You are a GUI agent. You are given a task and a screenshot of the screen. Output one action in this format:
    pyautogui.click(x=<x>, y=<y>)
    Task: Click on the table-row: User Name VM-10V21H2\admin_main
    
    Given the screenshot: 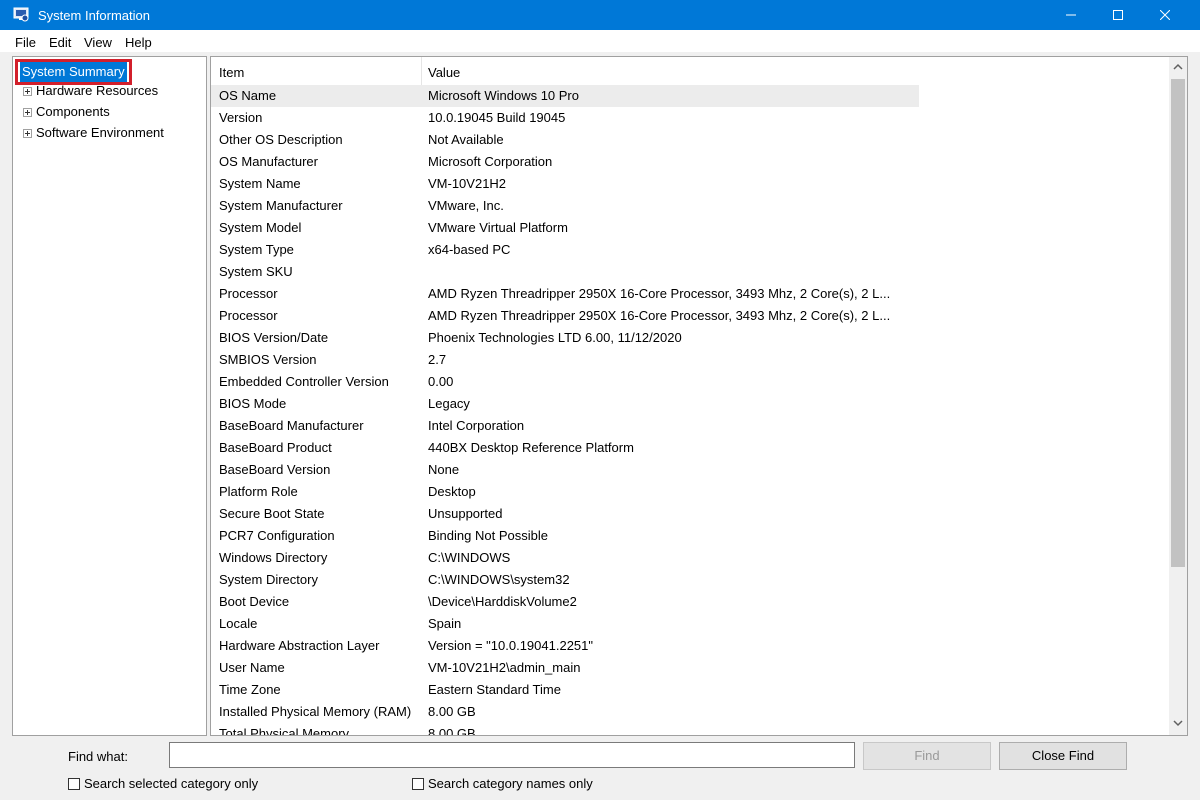 What is the action you would take?
    pyautogui.click(x=565, y=668)
    